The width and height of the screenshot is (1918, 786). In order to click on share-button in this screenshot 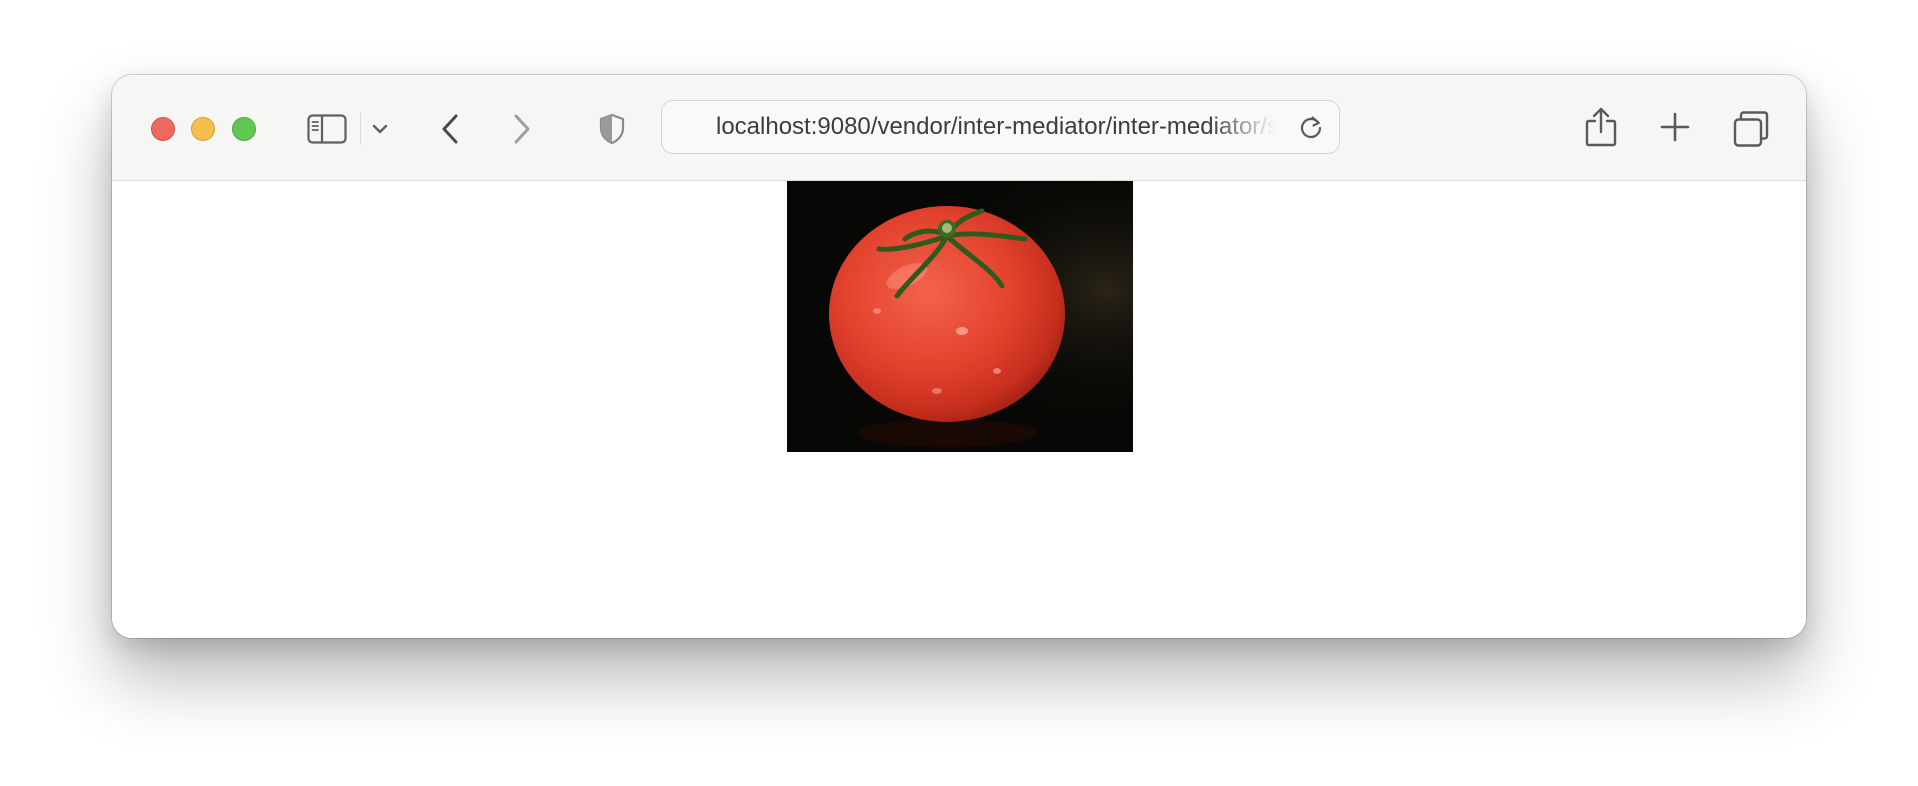, I will do `click(1601, 127)`.